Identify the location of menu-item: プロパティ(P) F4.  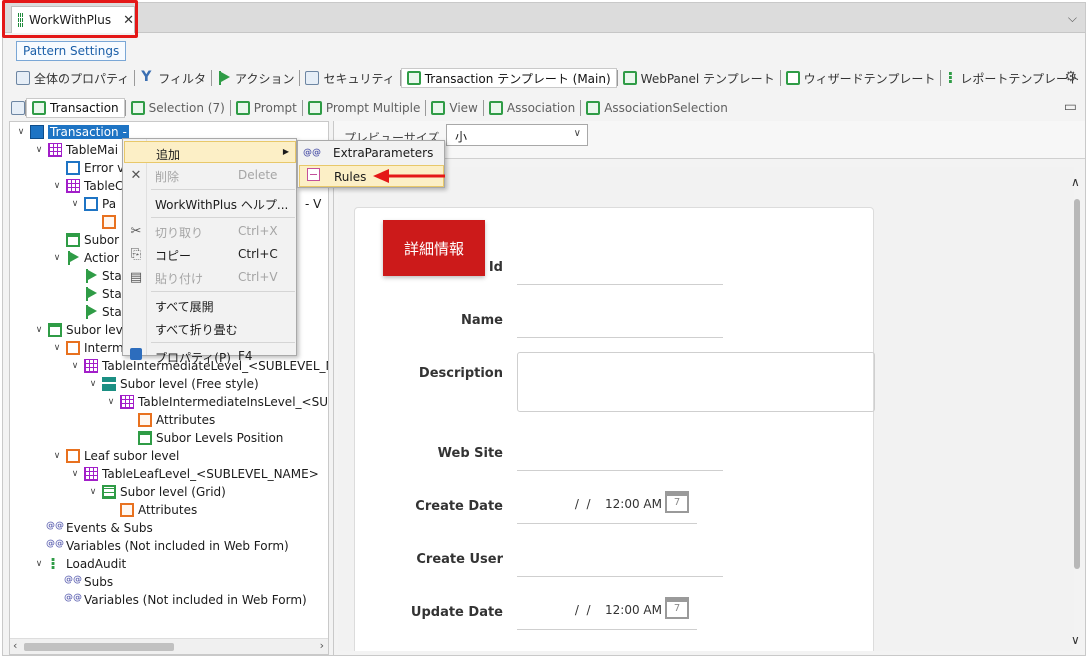
(210, 356).